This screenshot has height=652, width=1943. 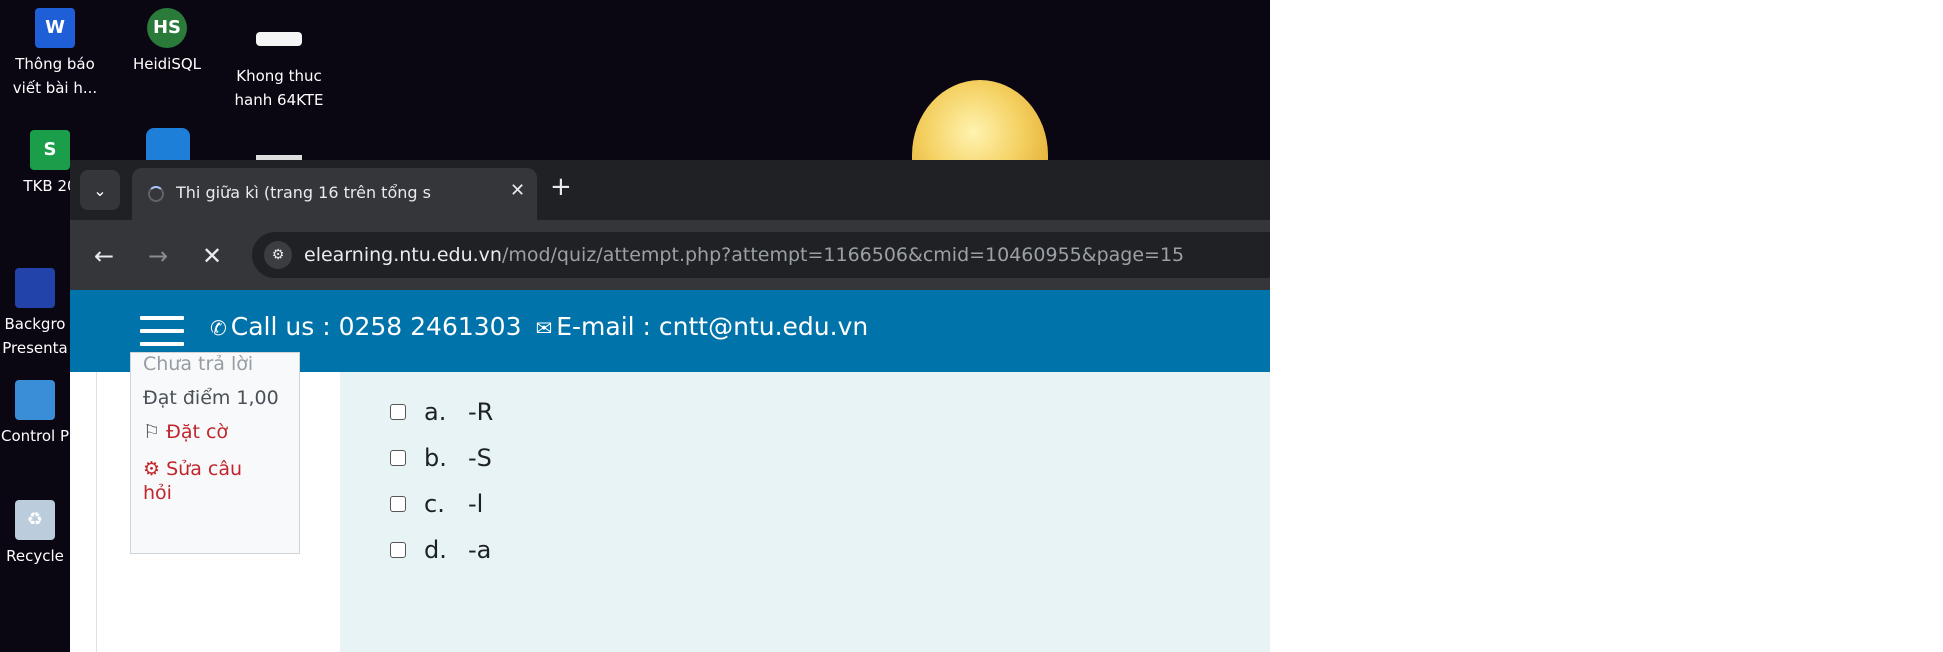 I want to click on control-panel-icon, so click(x=35, y=400).